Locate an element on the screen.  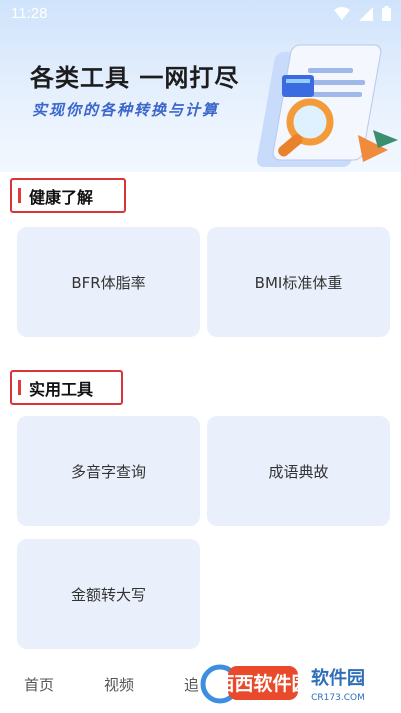
watermark-logo-icon: 西西软件园 软件园 CR173.COM is located at coordinates (282, 684).